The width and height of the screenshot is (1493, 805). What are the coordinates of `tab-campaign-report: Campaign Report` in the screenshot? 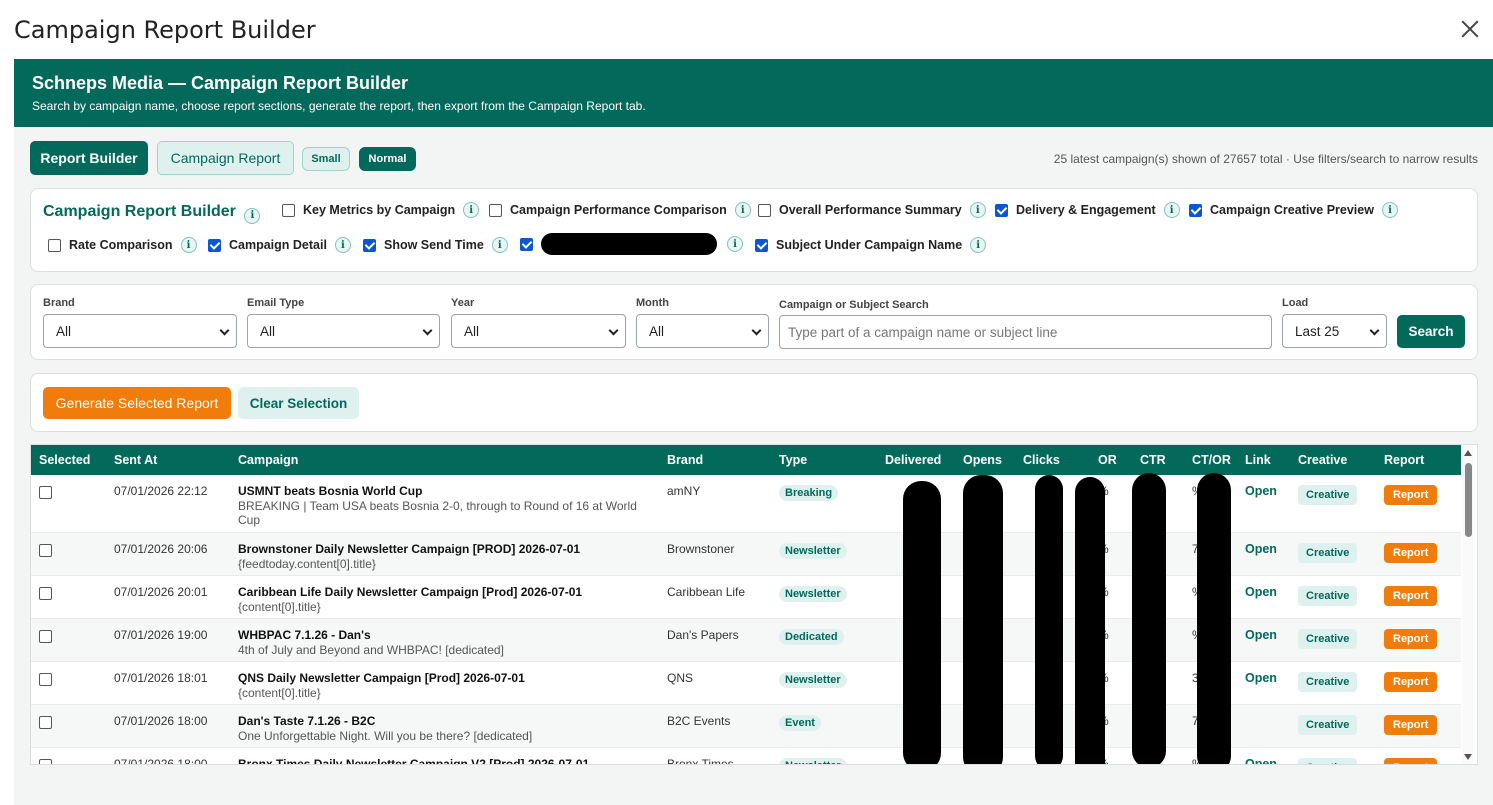 It's located at (225, 158).